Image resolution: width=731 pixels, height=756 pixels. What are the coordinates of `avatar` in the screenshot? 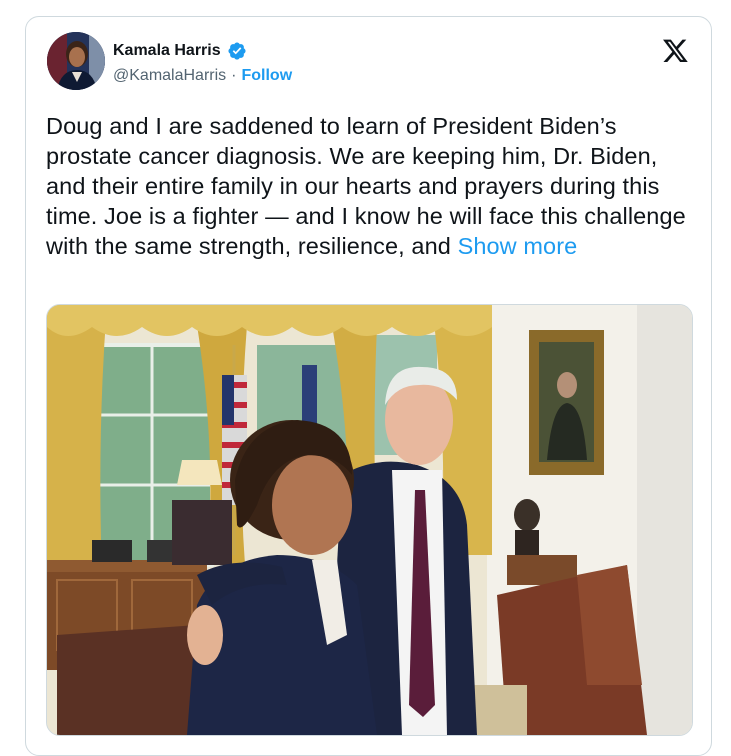 It's located at (76, 61).